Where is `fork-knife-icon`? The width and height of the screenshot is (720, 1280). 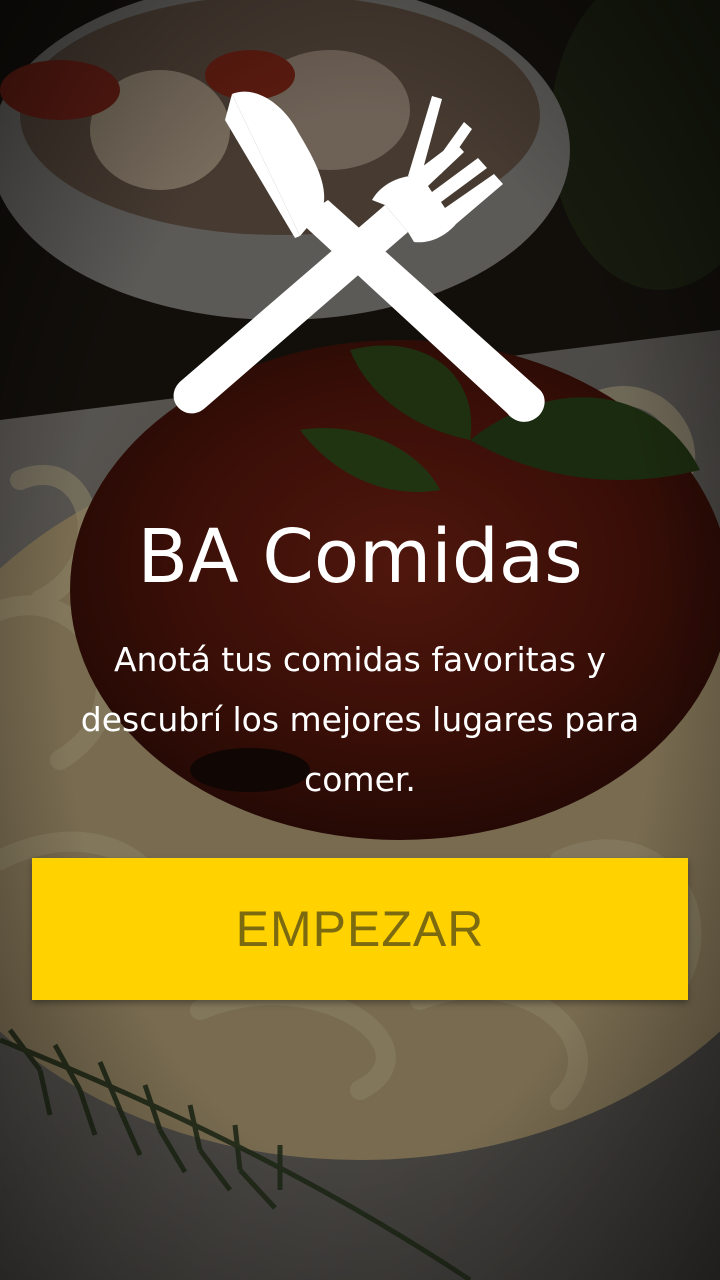
fork-knife-icon is located at coordinates (360, 257).